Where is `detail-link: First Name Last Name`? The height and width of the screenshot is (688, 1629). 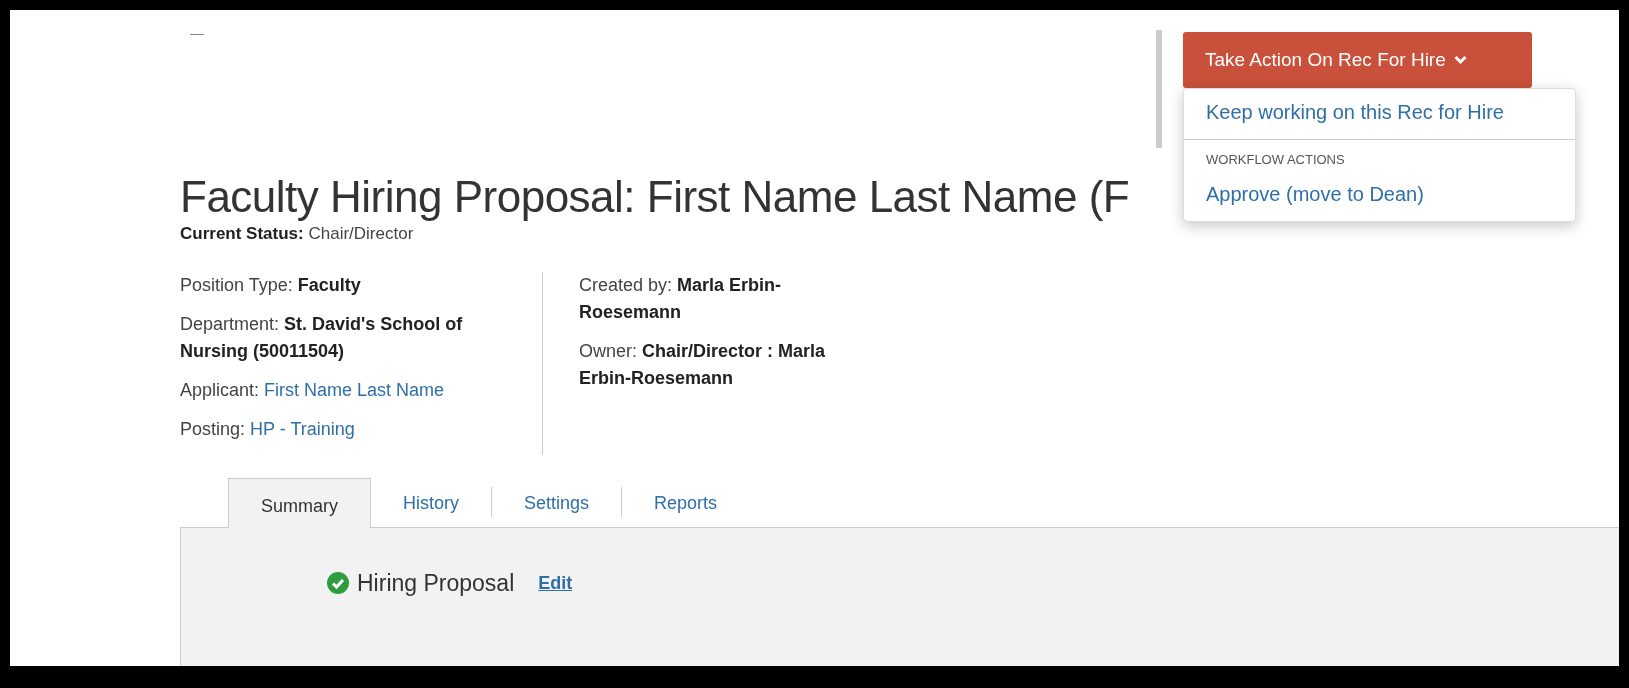
detail-link: First Name Last Name is located at coordinates (354, 390).